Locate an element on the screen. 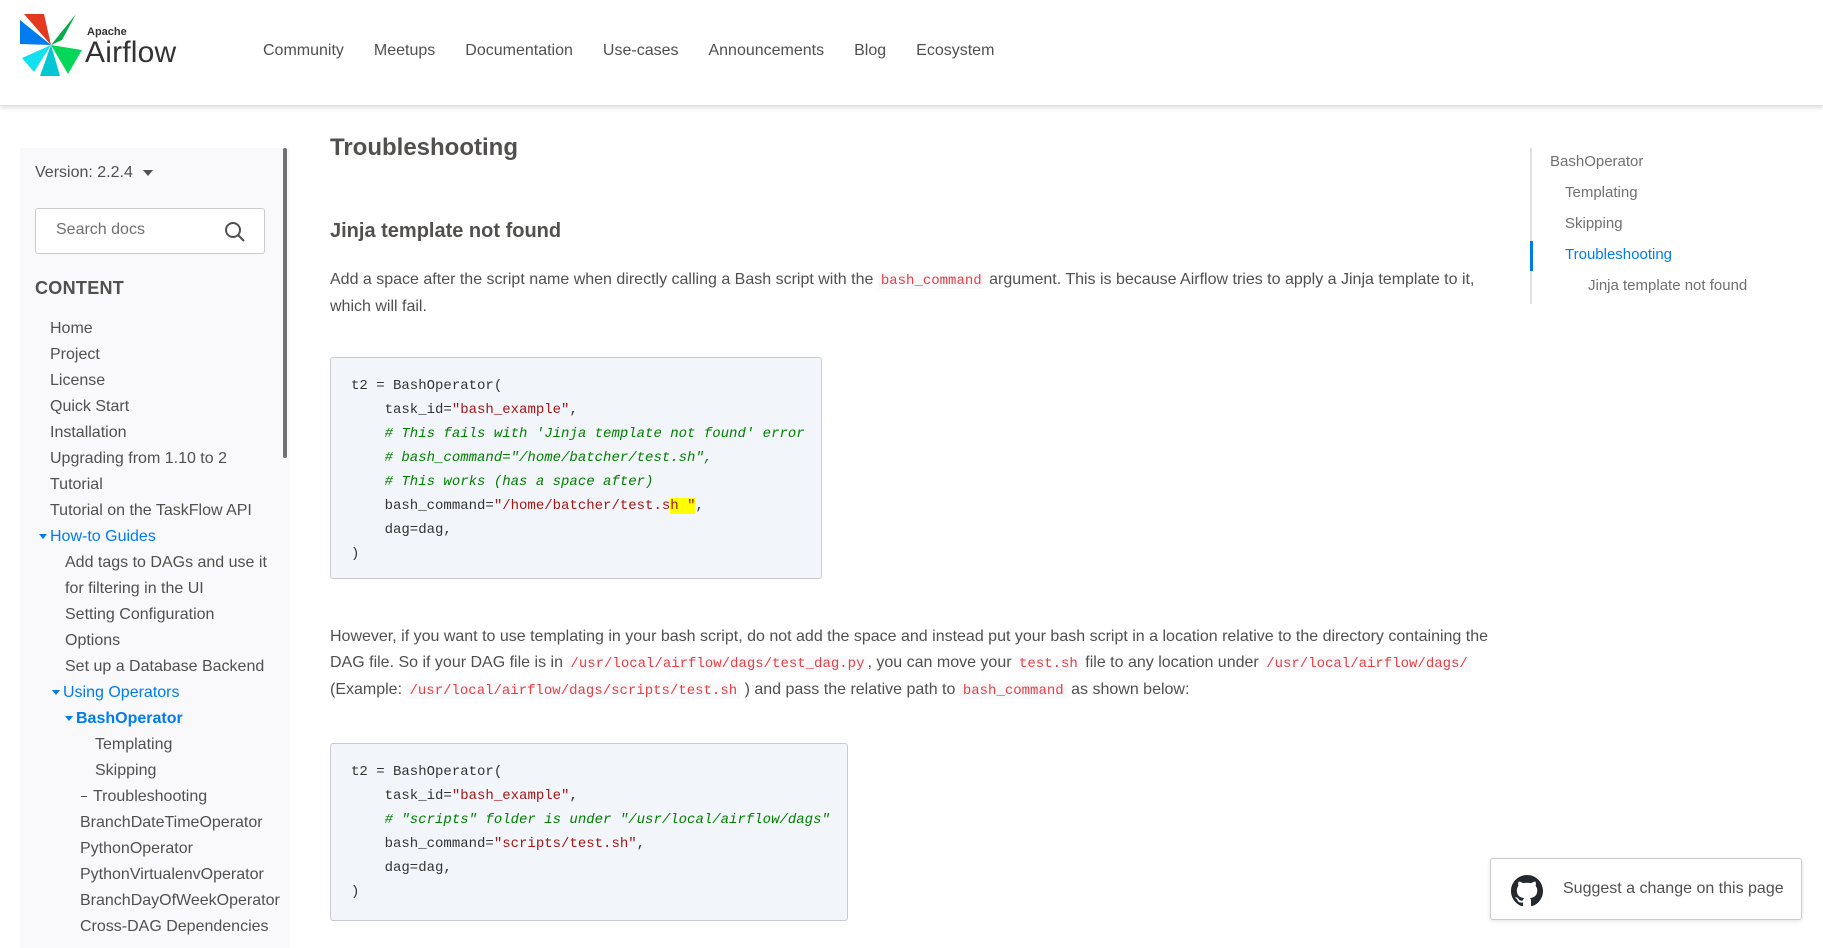 The height and width of the screenshot is (948, 1823). page-toc-templating: Templating is located at coordinates (1601, 192).